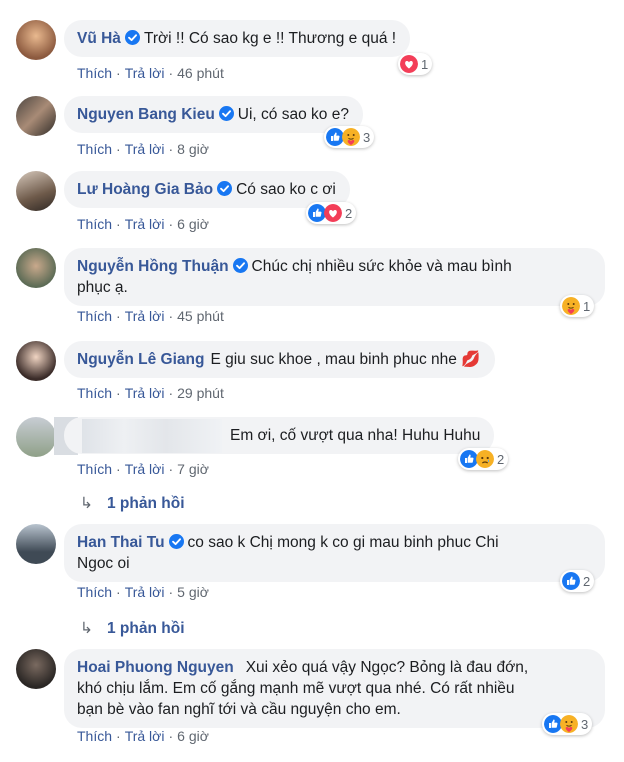 The height and width of the screenshot is (762, 624). What do you see at coordinates (270, 38) in the screenshot?
I see `comment-text: Trời !! Có sao kg e !! Thương e quá !` at bounding box center [270, 38].